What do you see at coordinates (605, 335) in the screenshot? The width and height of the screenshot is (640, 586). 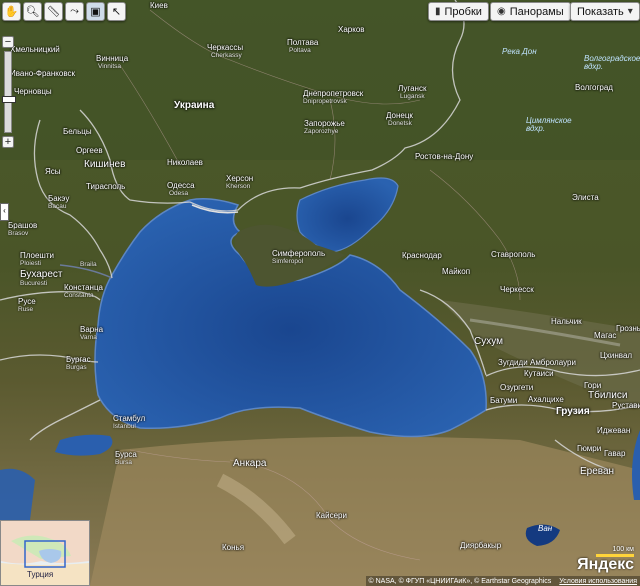 I see `label-city: Магас` at bounding box center [605, 335].